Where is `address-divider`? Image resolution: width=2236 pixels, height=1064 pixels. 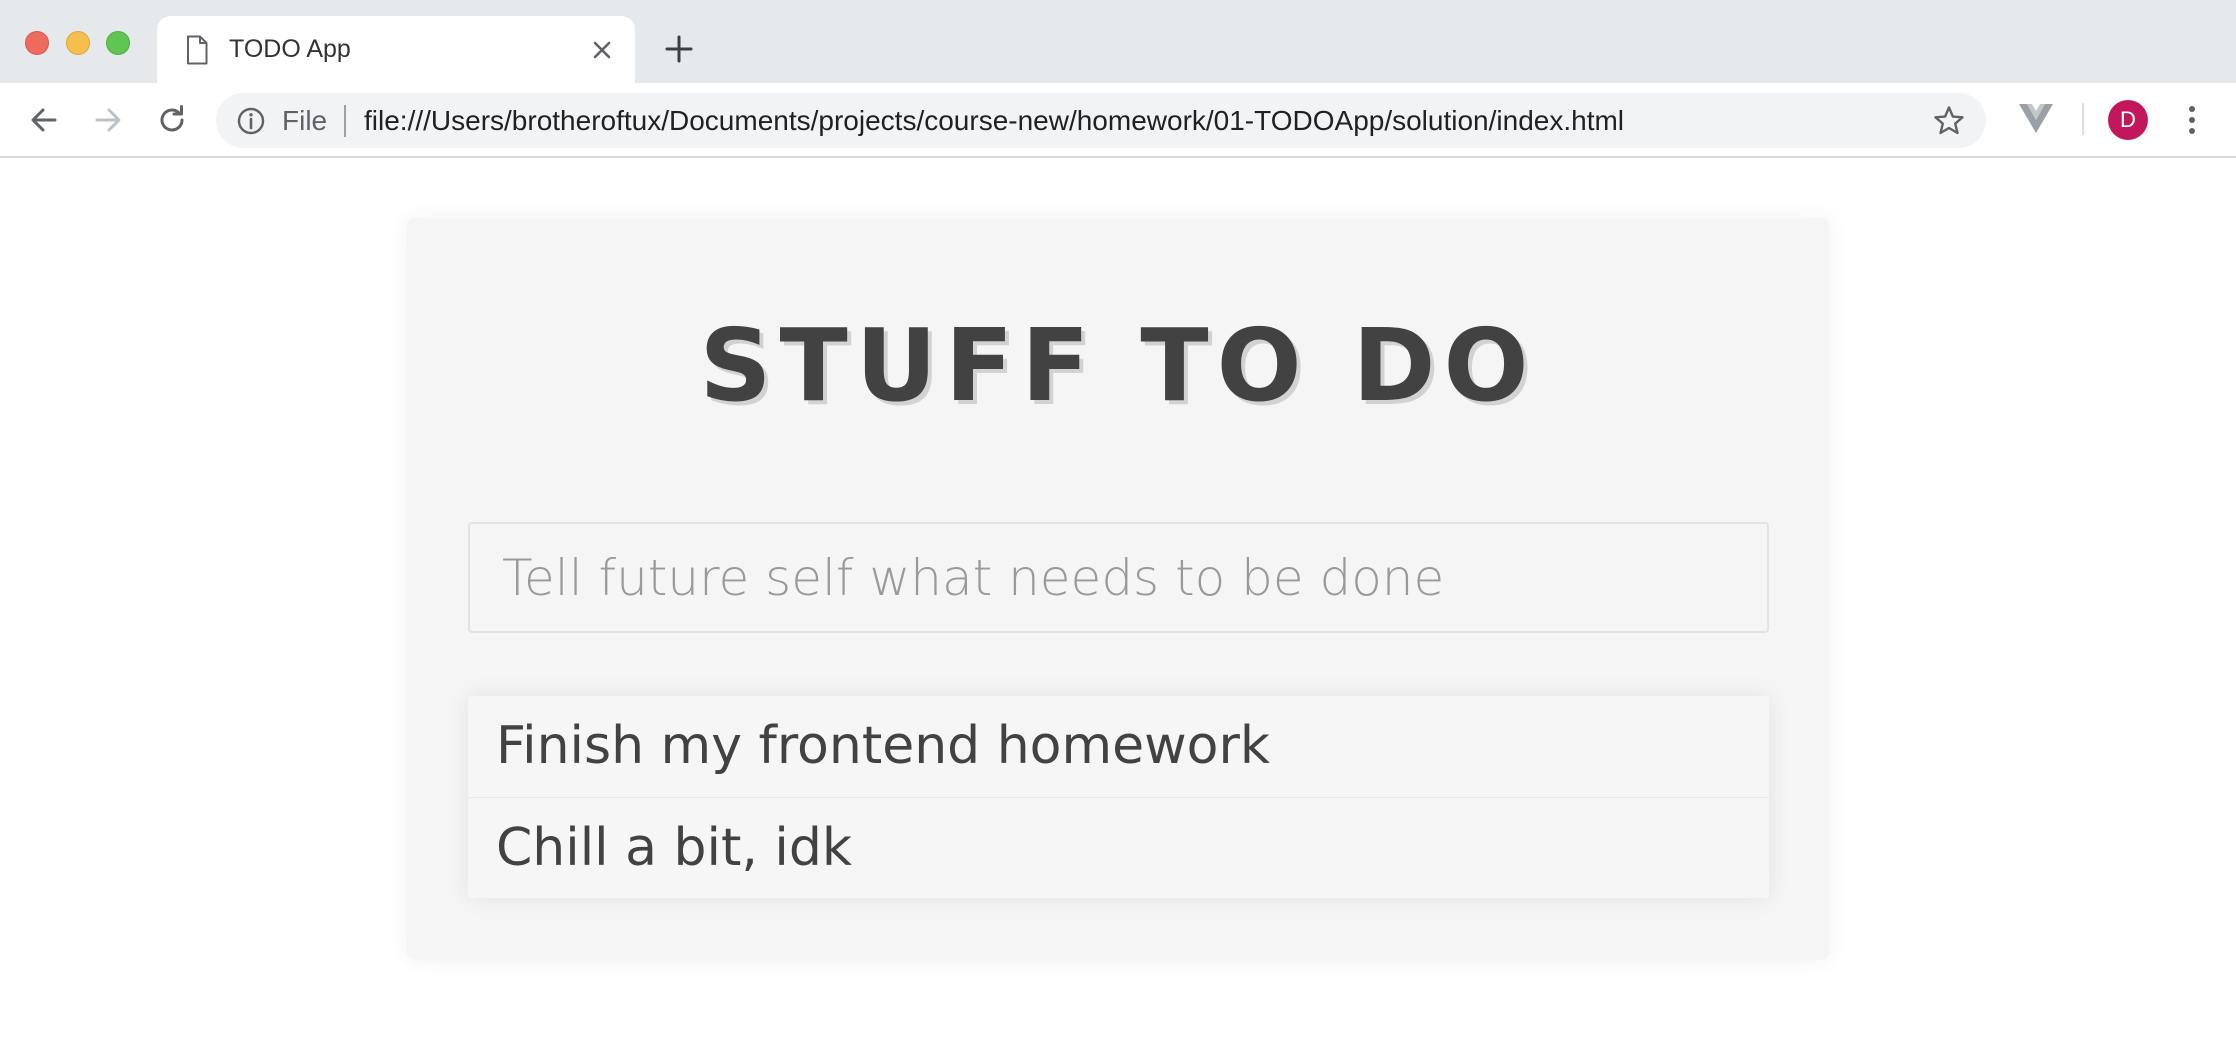 address-divider is located at coordinates (345, 121).